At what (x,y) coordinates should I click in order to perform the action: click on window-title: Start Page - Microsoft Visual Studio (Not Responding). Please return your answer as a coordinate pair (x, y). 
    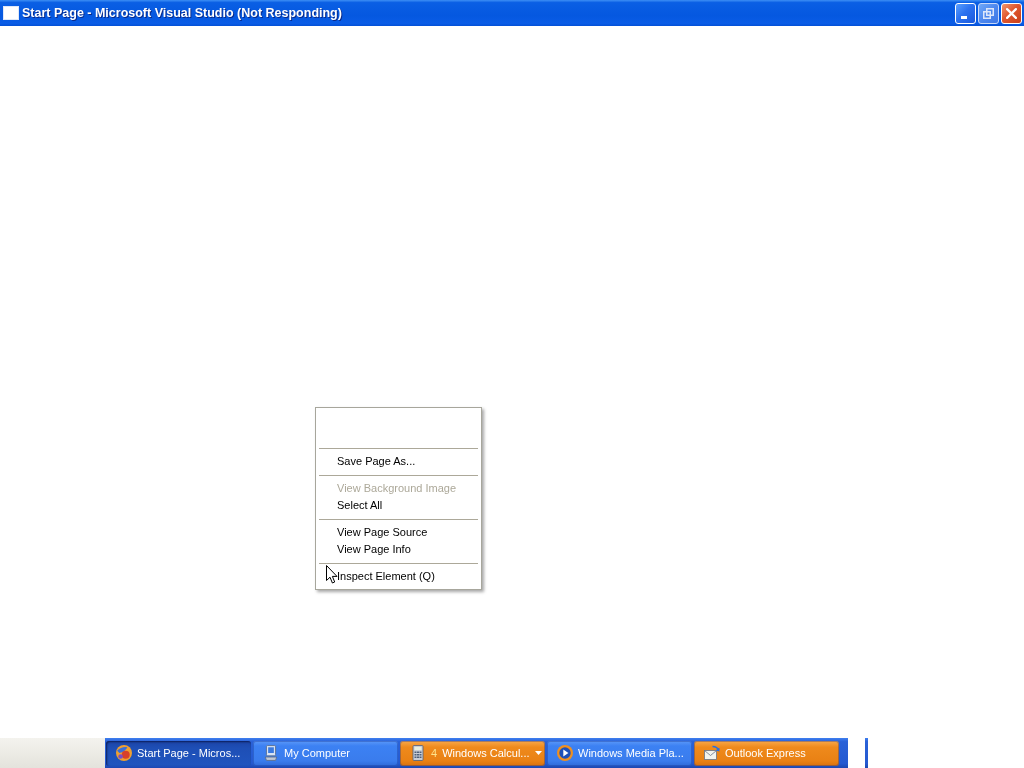
    Looking at the image, I should click on (182, 13).